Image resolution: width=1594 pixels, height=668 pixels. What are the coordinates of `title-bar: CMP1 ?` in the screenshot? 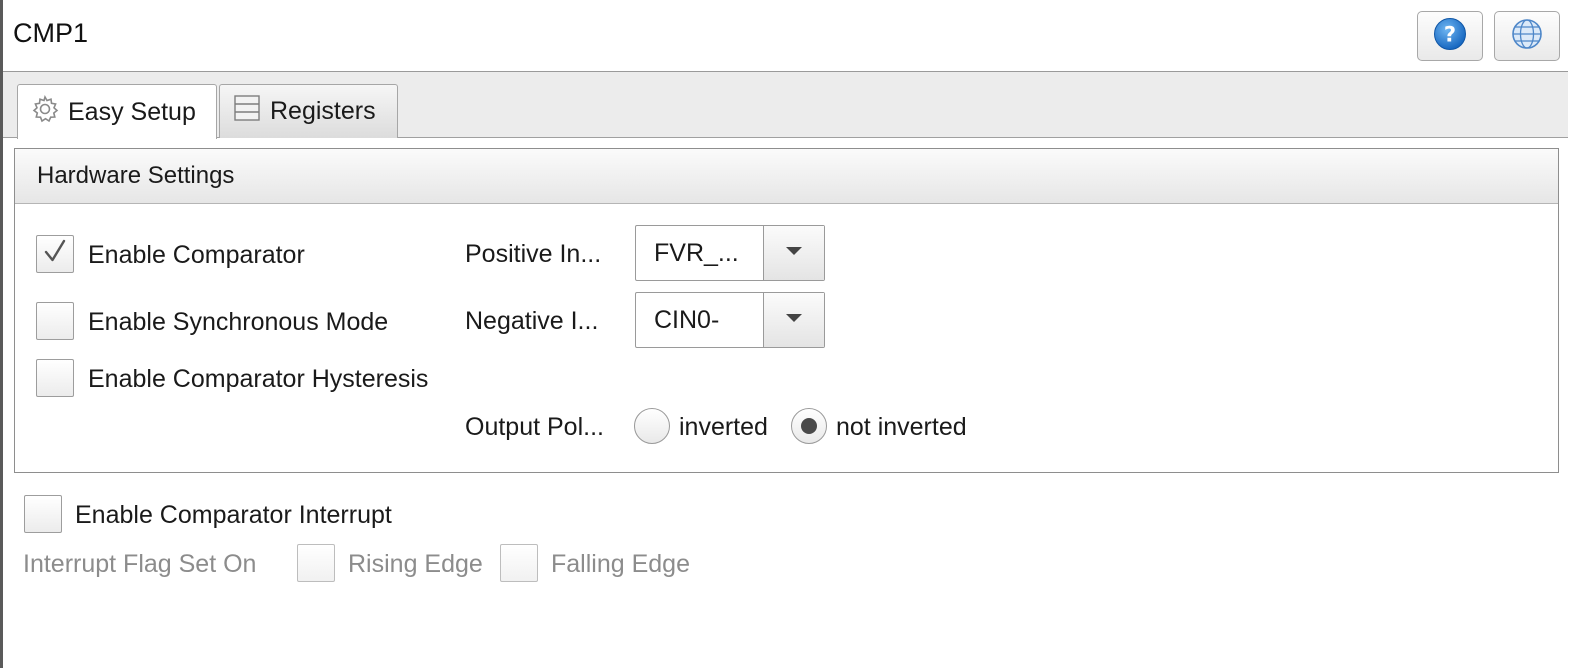 It's located at (785, 36).